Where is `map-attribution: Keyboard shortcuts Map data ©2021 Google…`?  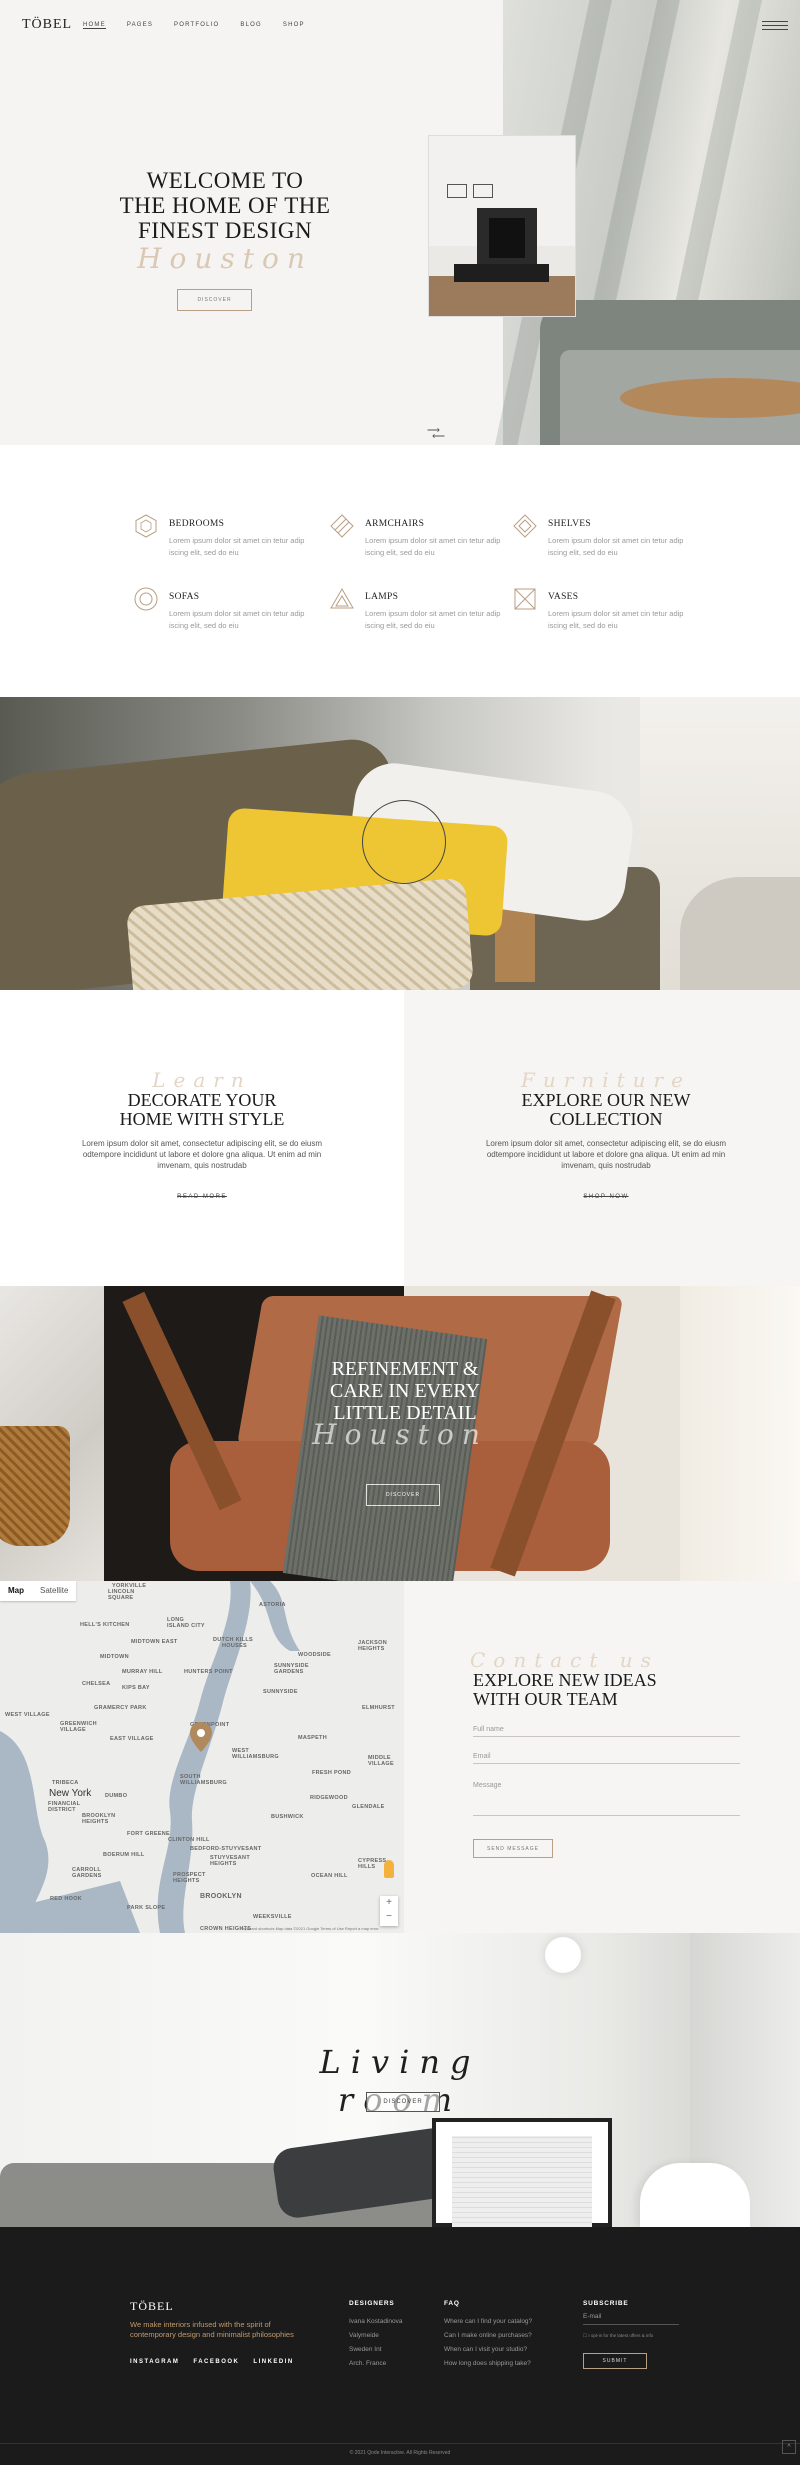 map-attribution: Keyboard shortcuts Map data ©2021 Google… is located at coordinates (309, 1928).